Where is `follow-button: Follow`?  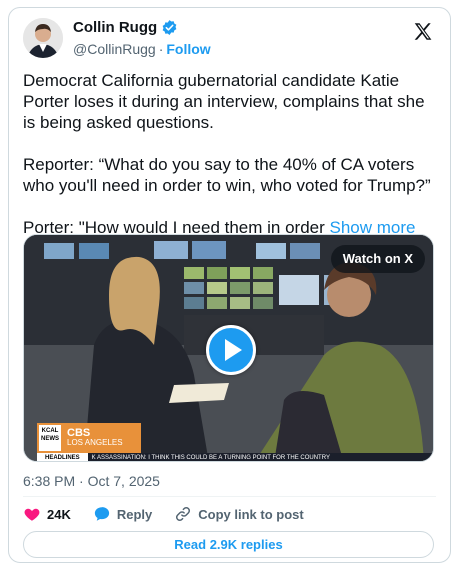 follow-button: Follow is located at coordinates (188, 49).